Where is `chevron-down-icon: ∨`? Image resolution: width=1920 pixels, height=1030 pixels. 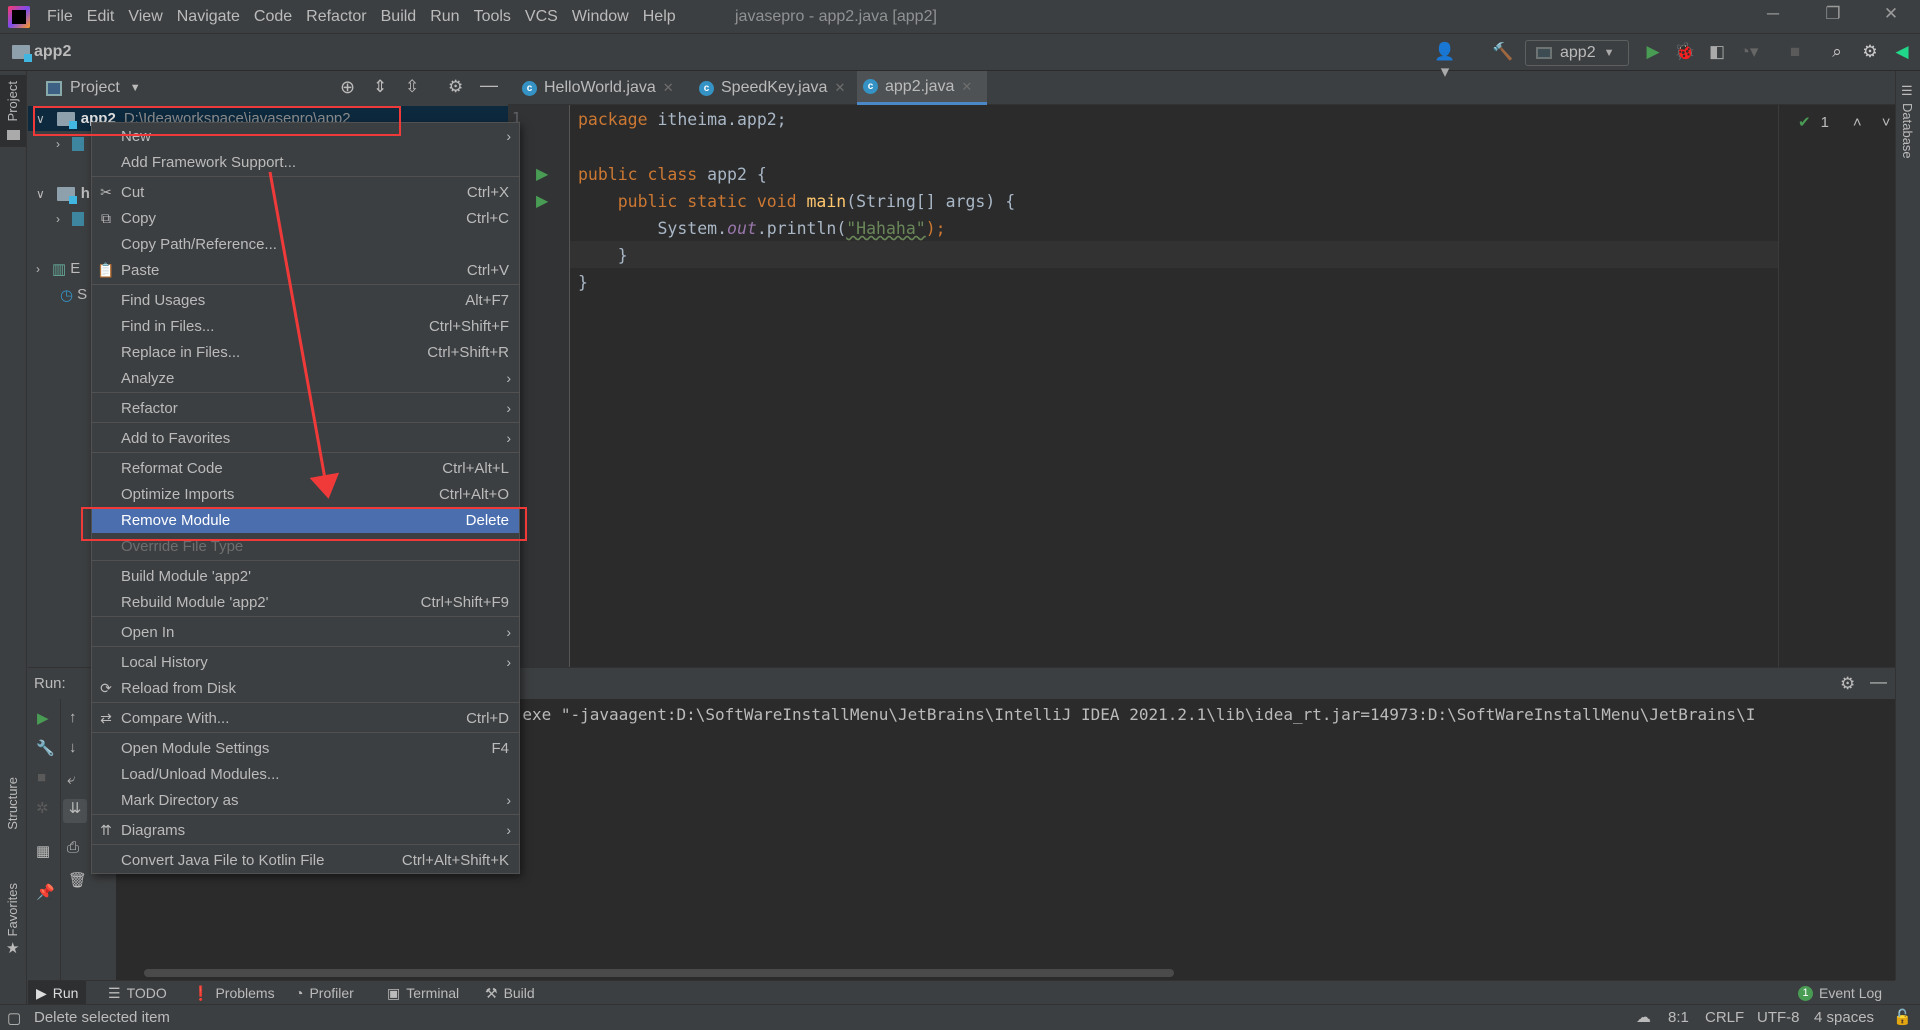 chevron-down-icon: ∨ is located at coordinates (40, 194).